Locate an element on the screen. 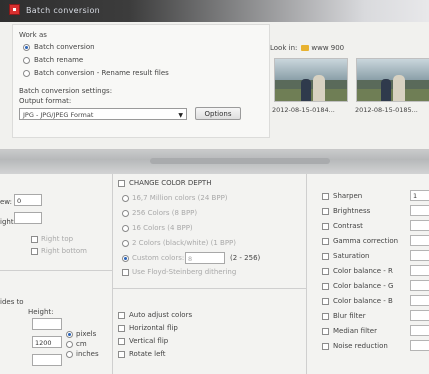 The image size is (429, 374). output-format-label: Output format: is located at coordinates (45, 101).